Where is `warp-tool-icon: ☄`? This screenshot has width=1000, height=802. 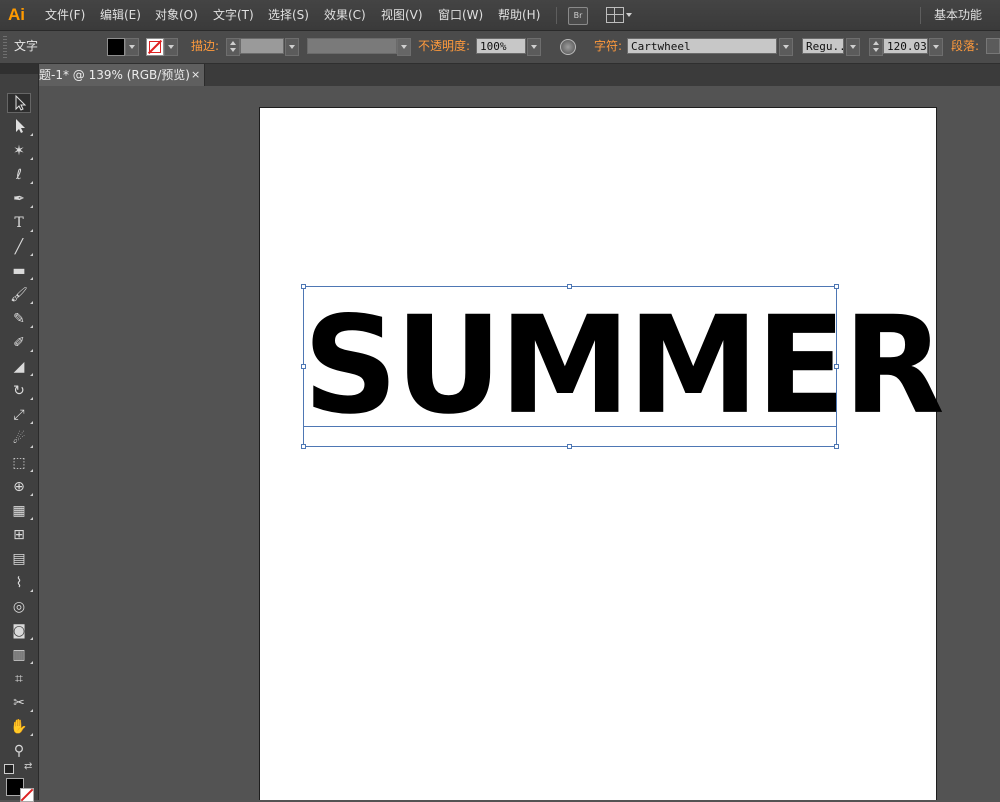 warp-tool-icon: ☄ is located at coordinates (20, 439).